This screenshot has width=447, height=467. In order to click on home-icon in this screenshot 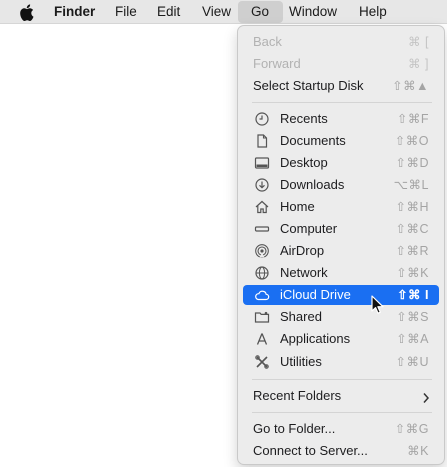, I will do `click(262, 207)`.